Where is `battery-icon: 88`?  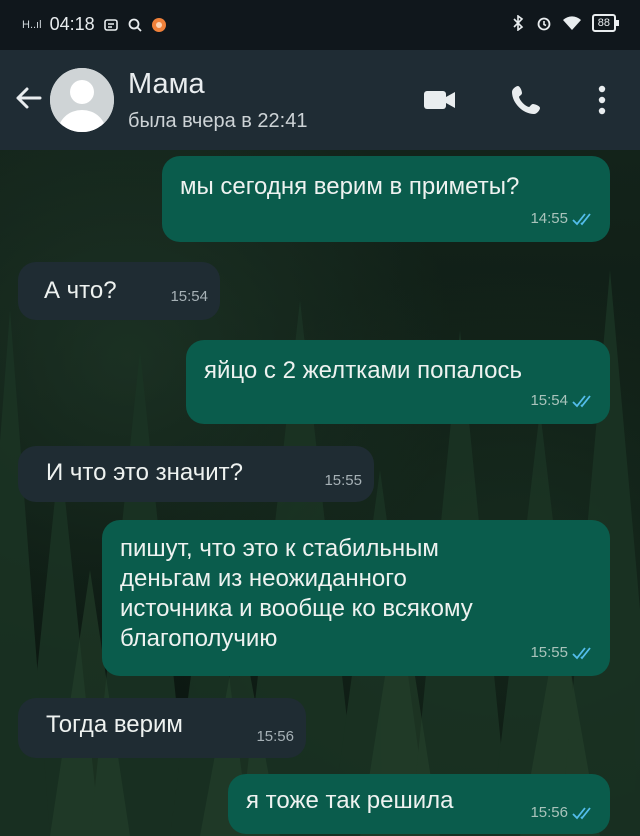
battery-icon: 88 is located at coordinates (605, 23).